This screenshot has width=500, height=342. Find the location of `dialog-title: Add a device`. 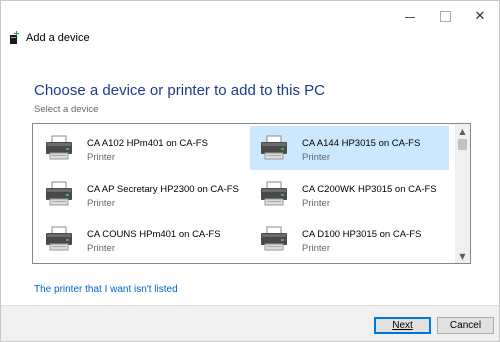

dialog-title: Add a device is located at coordinates (58, 38).